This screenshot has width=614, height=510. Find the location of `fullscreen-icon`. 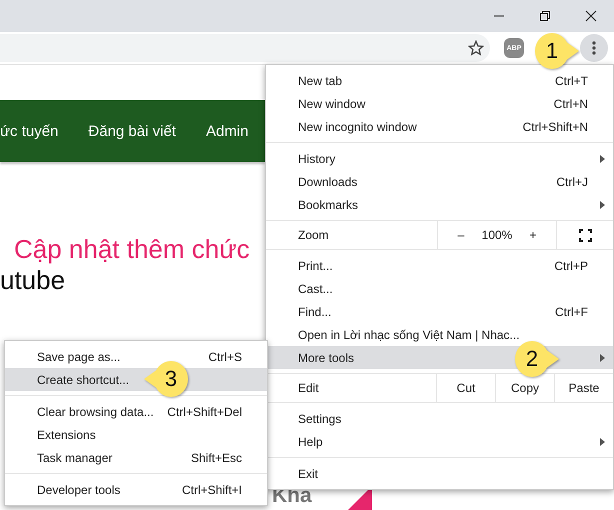

fullscreen-icon is located at coordinates (585, 235).